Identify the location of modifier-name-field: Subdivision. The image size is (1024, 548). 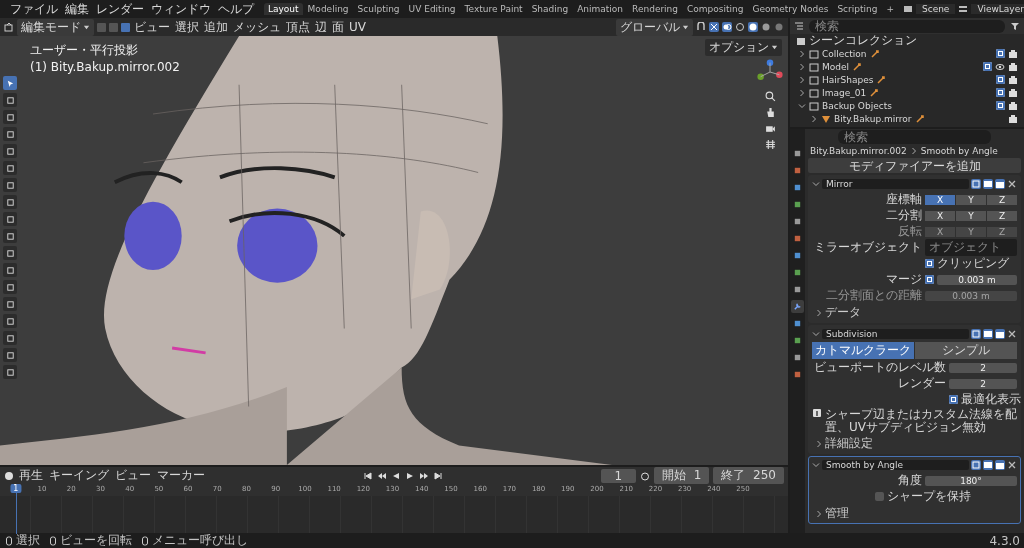
(895, 334).